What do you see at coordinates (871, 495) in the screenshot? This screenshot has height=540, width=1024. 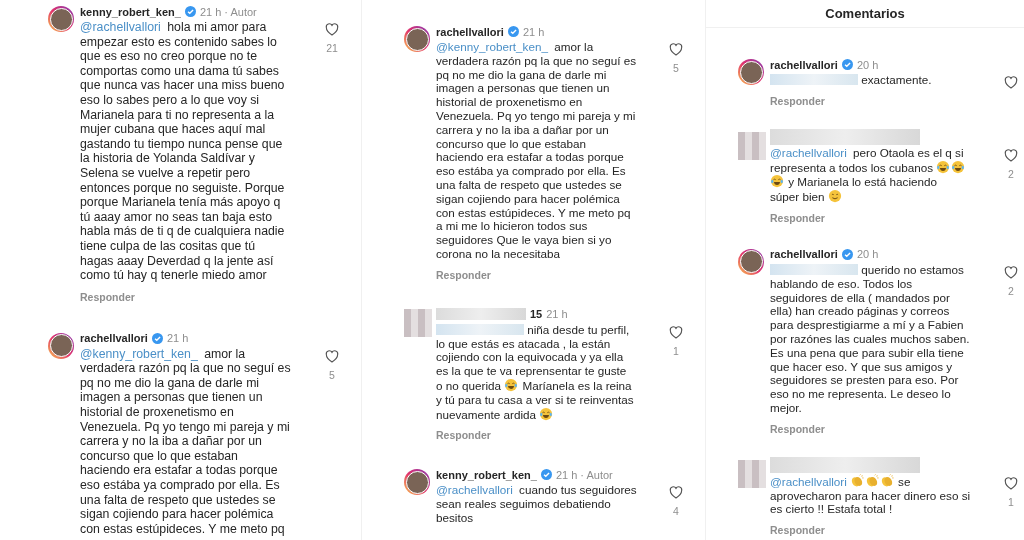 I see `comment-text: @rachellvallori se aprovecharon para hacer dinero eso si es cierto !! Estafa total !` at bounding box center [871, 495].